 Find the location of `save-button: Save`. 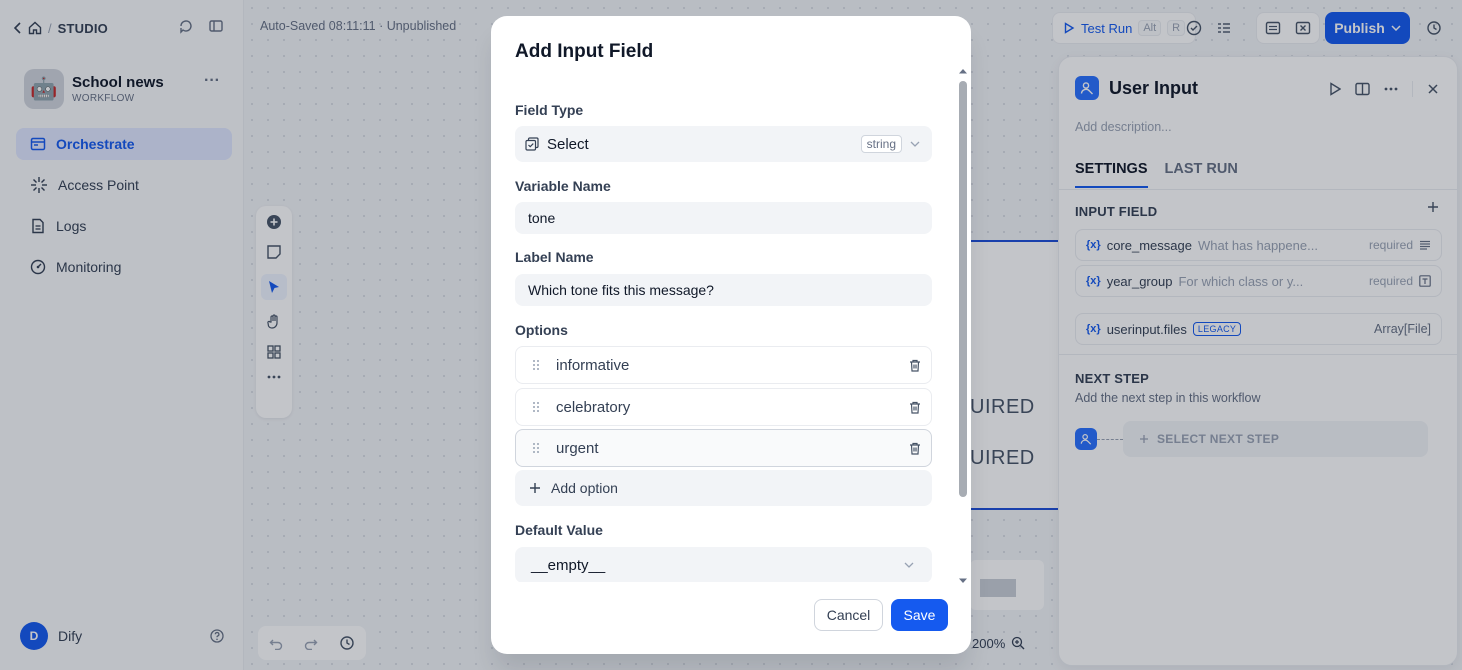

save-button: Save is located at coordinates (919, 615).